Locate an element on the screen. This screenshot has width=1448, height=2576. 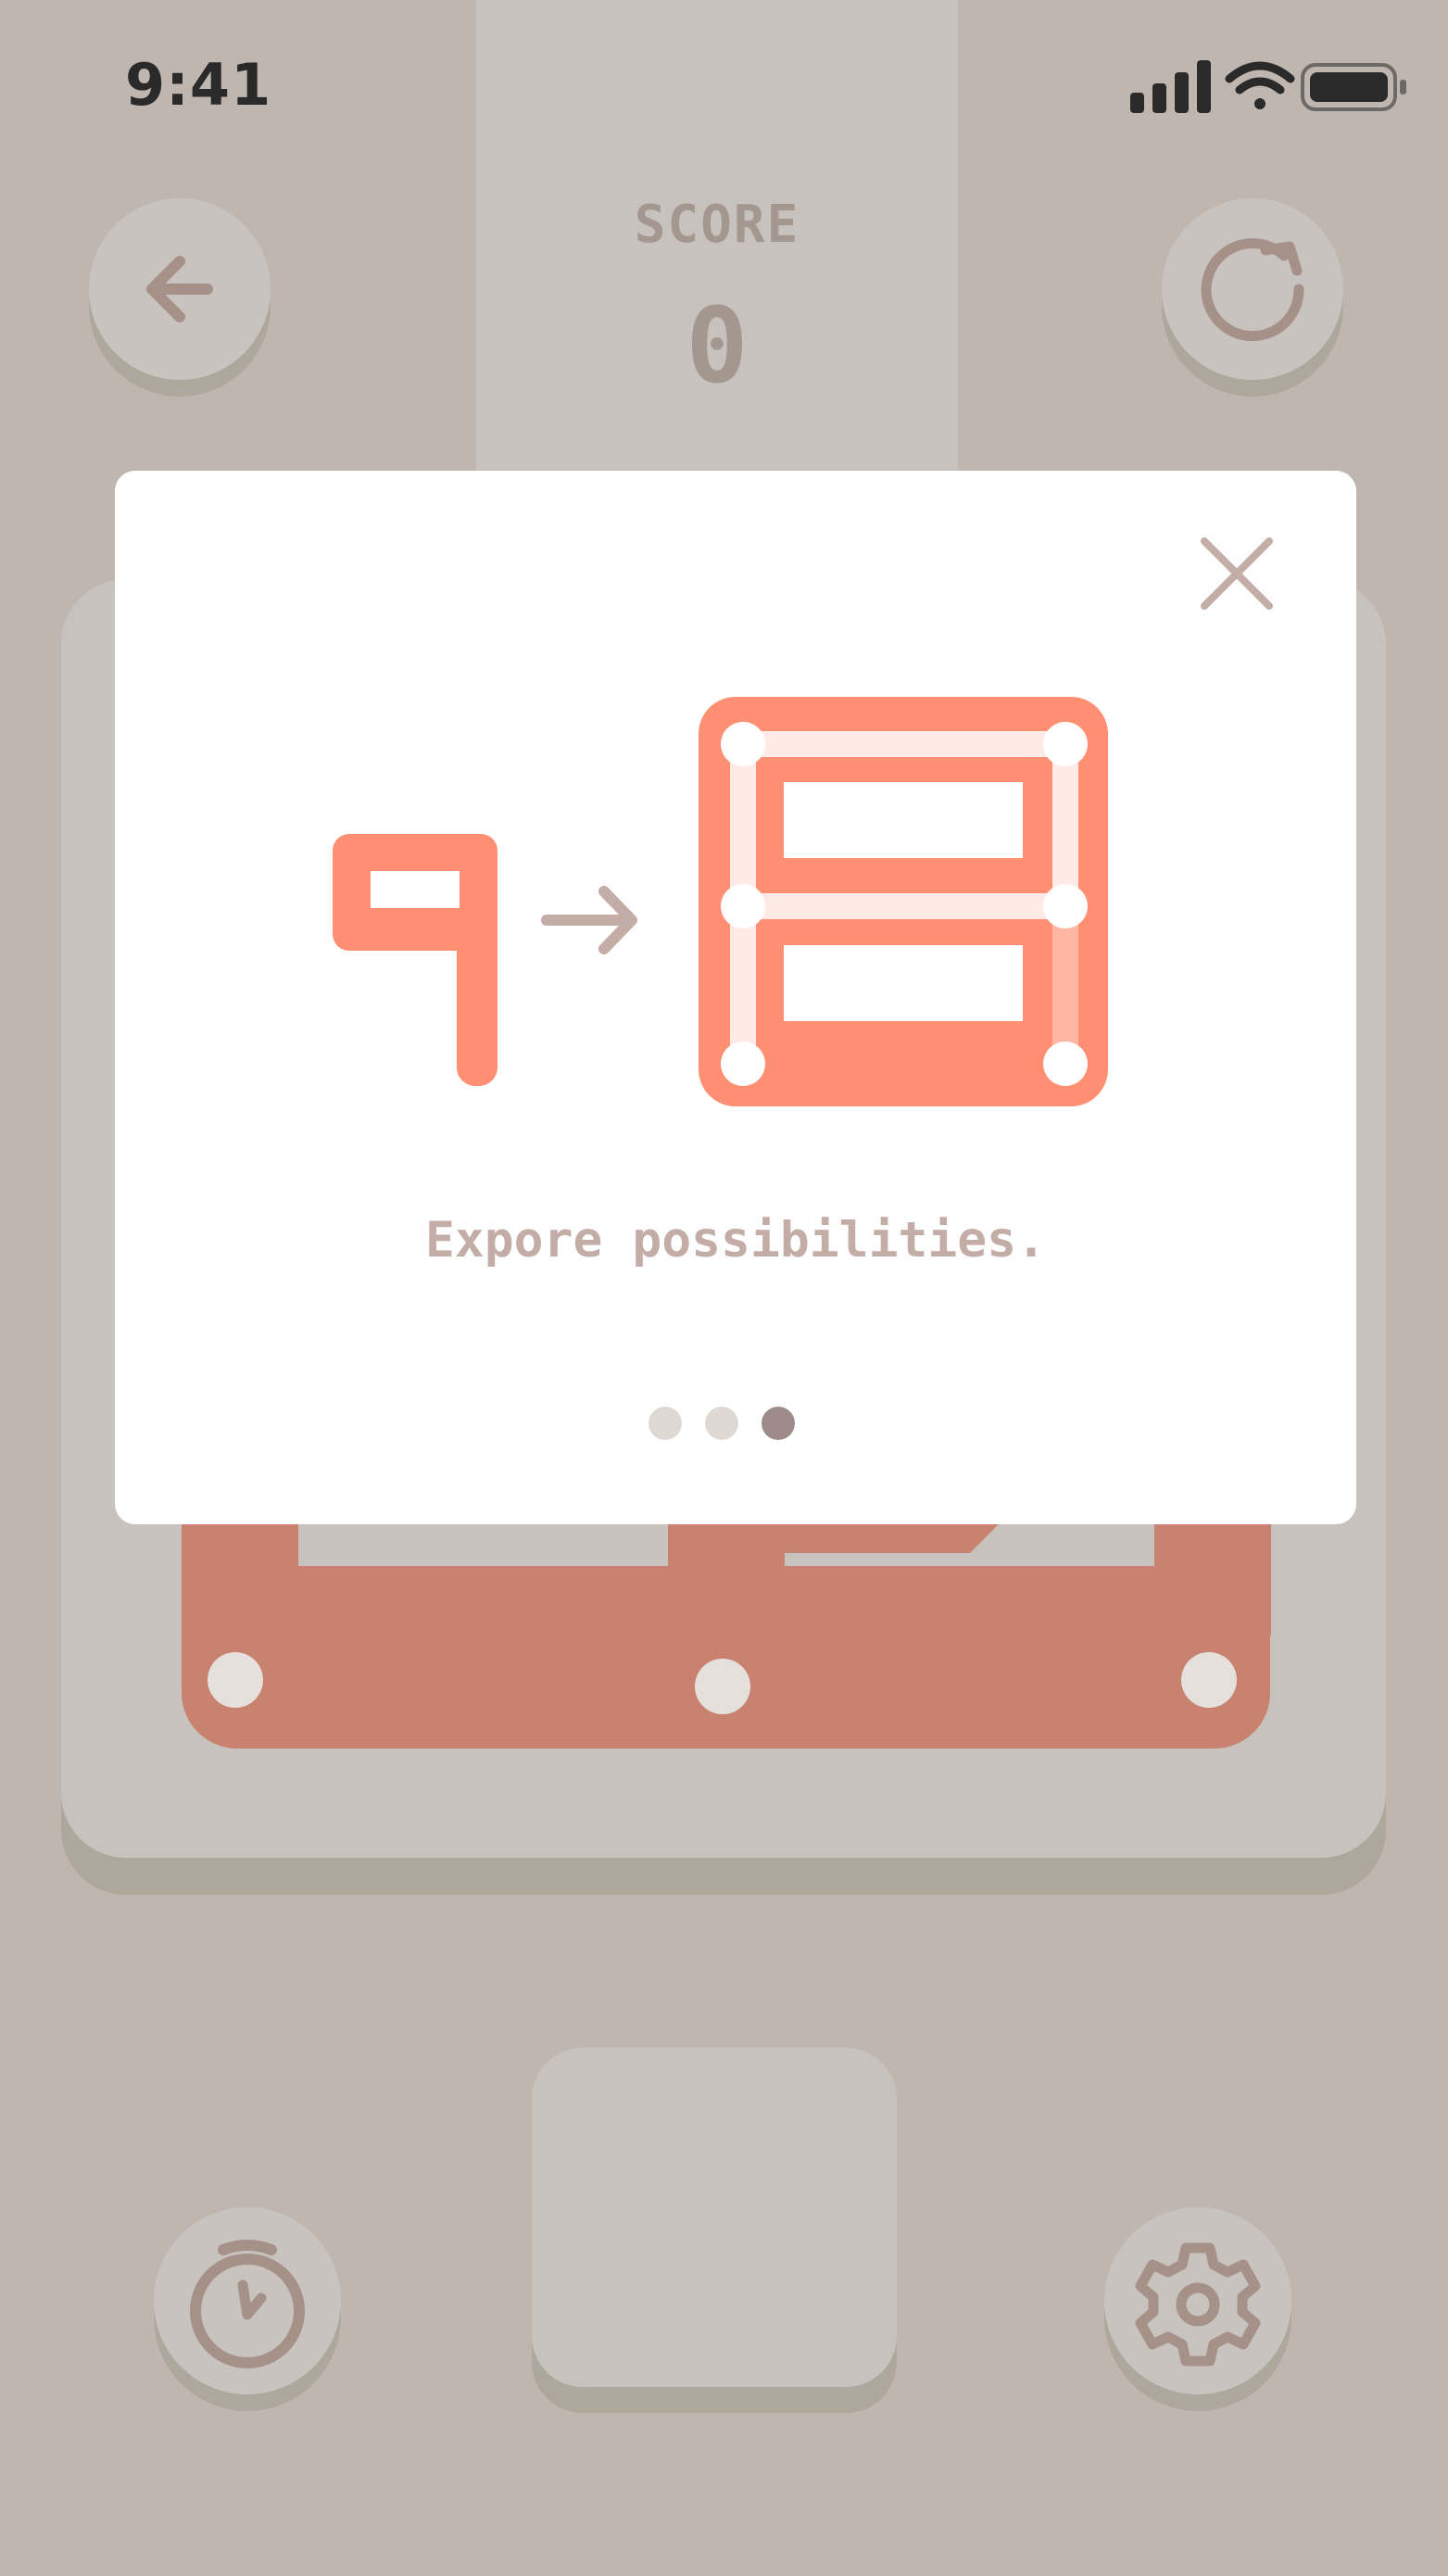
tutorial-illustration is located at coordinates (722, 903).